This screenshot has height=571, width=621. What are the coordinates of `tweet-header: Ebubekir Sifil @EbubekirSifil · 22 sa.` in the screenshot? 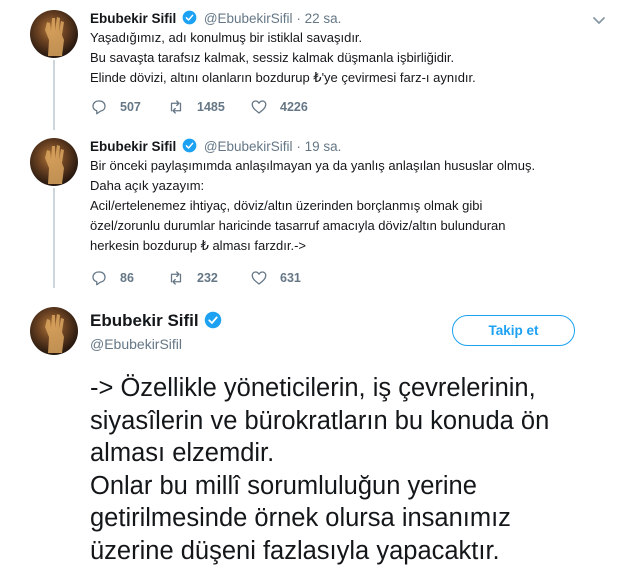 It's located at (215, 18).